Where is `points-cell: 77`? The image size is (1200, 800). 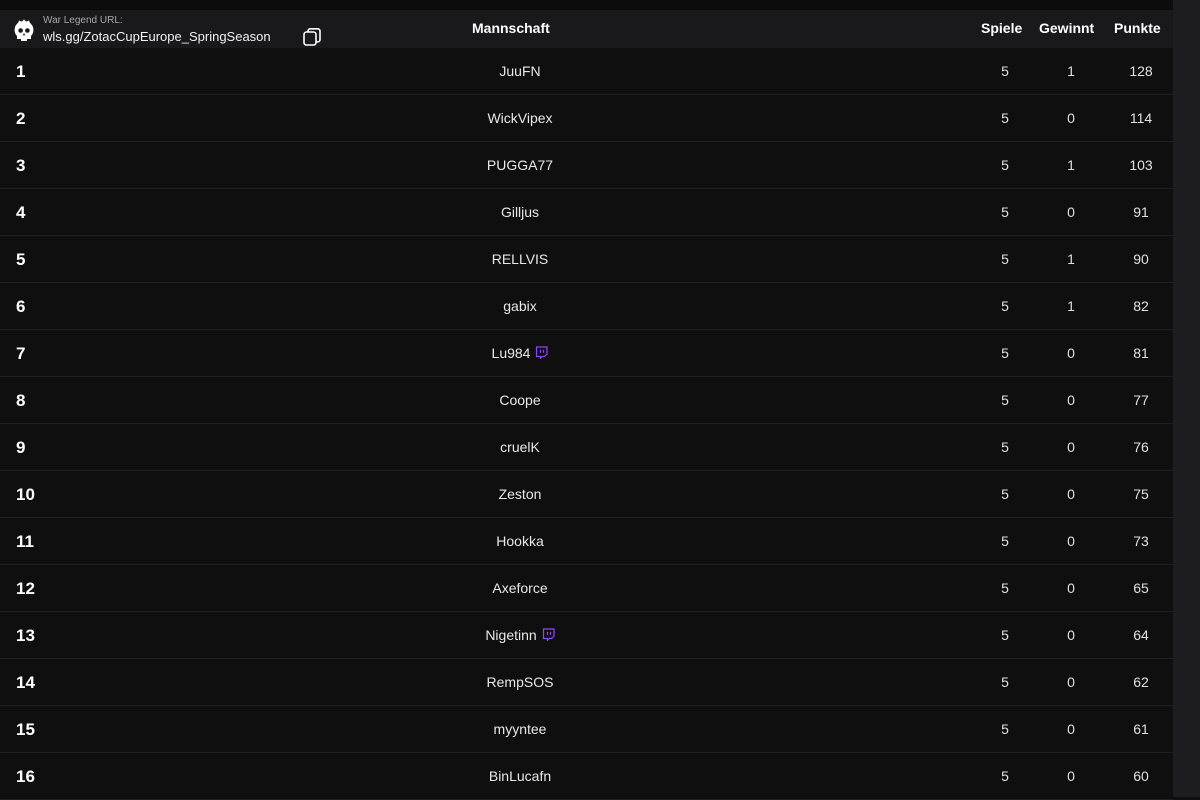
points-cell: 77 is located at coordinates (1141, 400).